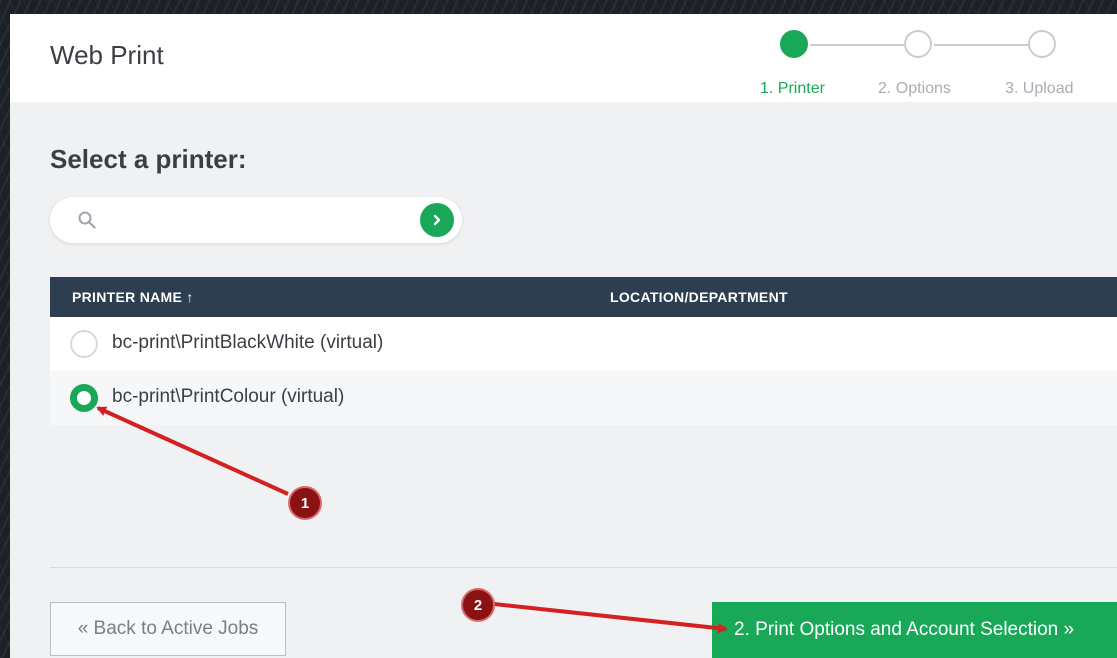 This screenshot has height=658, width=1117. Describe the element at coordinates (792, 88) in the screenshot. I see `step-1-label: 1. Printer` at that location.